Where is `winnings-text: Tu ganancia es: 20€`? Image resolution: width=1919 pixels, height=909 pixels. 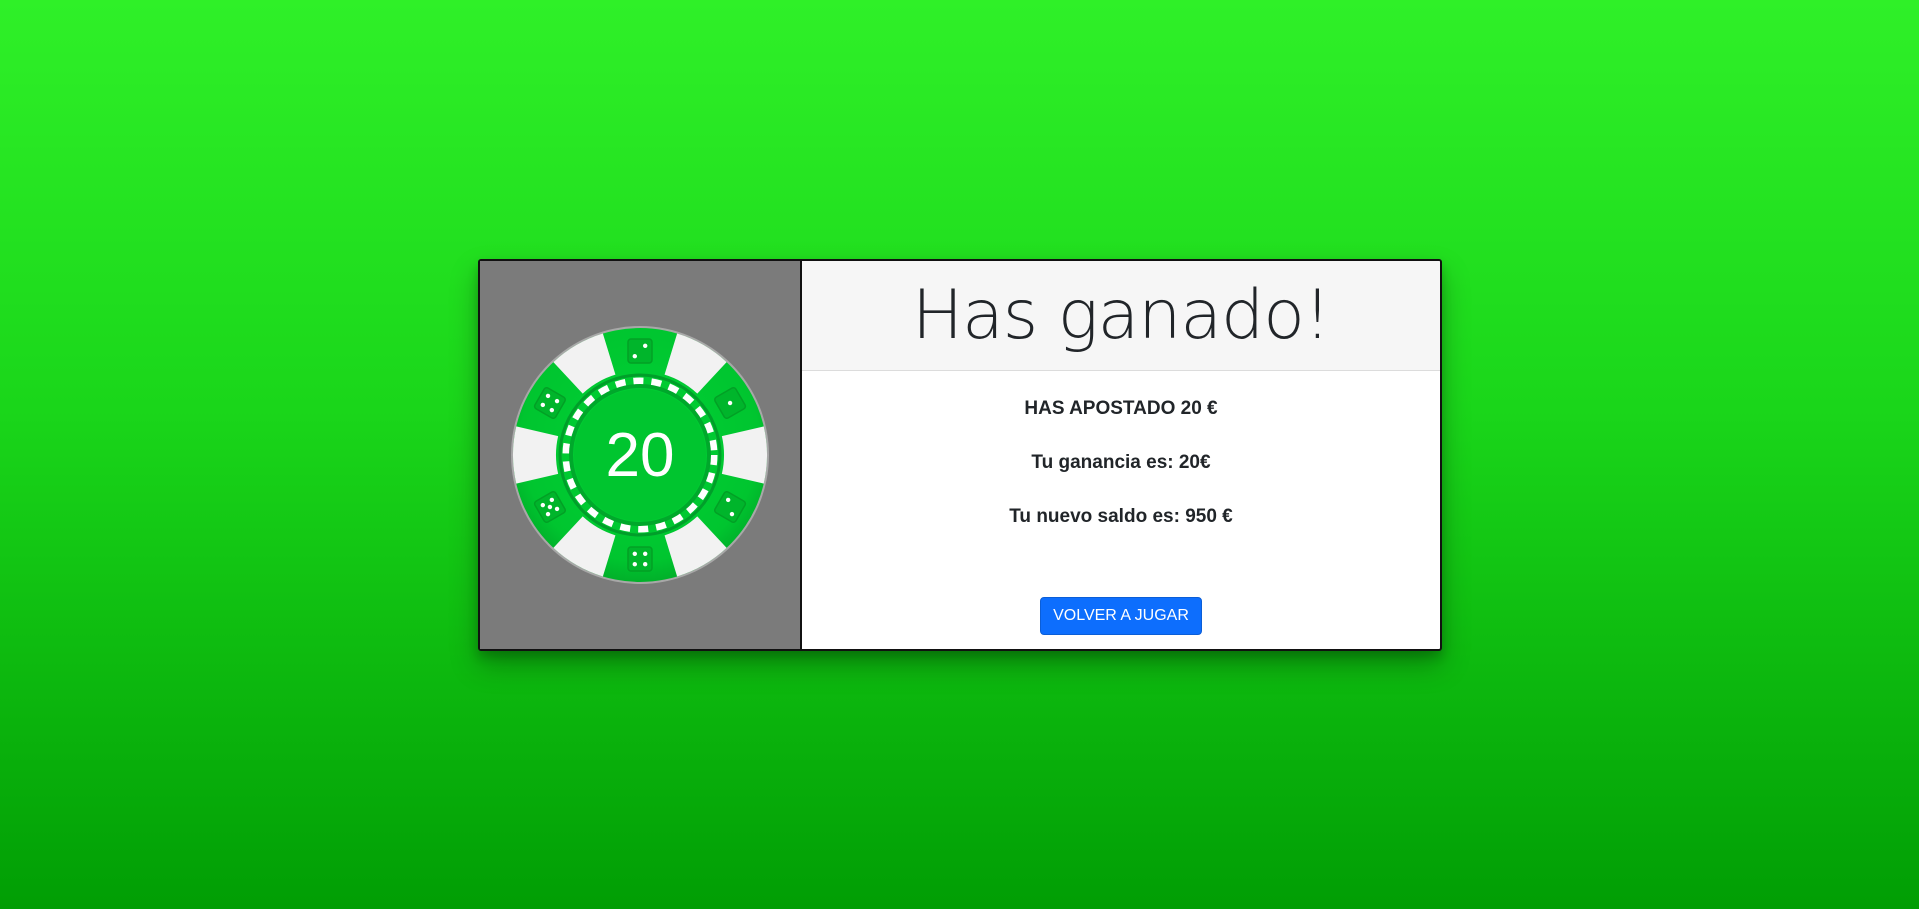
winnings-text: Tu ganancia es: 20€ is located at coordinates (1121, 462).